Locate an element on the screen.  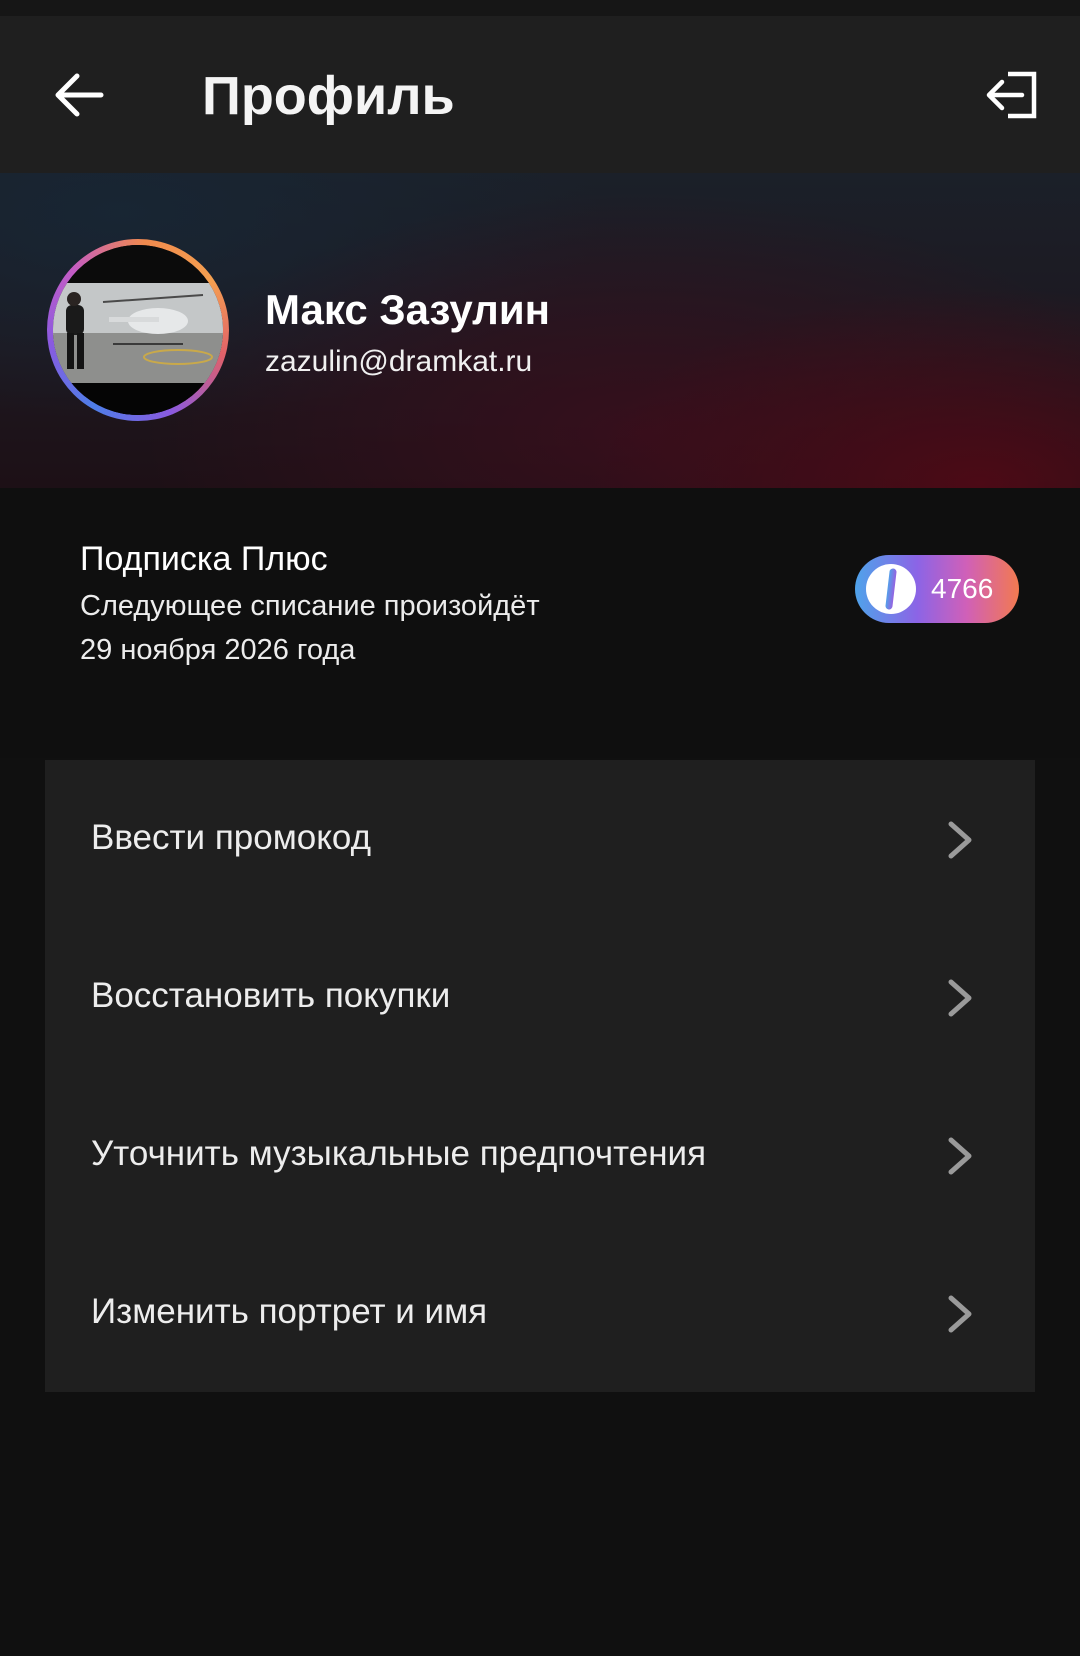
avatar-photo is located at coordinates (138, 330).